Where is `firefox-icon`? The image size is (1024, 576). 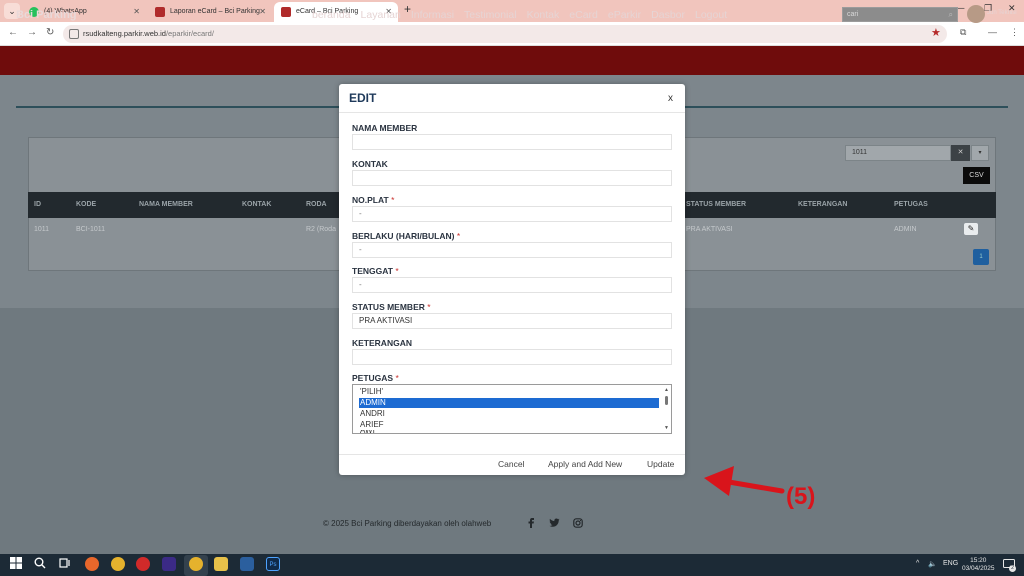
firefox-icon is located at coordinates (92, 564).